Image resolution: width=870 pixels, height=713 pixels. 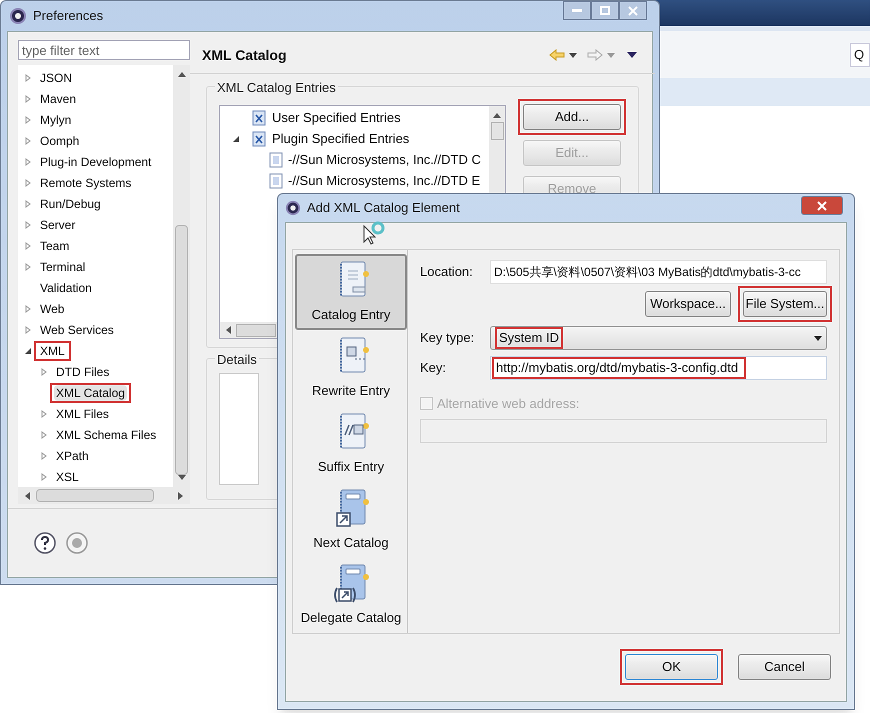 What do you see at coordinates (336, 118) in the screenshot?
I see `tree-item: User Specified Entries` at bounding box center [336, 118].